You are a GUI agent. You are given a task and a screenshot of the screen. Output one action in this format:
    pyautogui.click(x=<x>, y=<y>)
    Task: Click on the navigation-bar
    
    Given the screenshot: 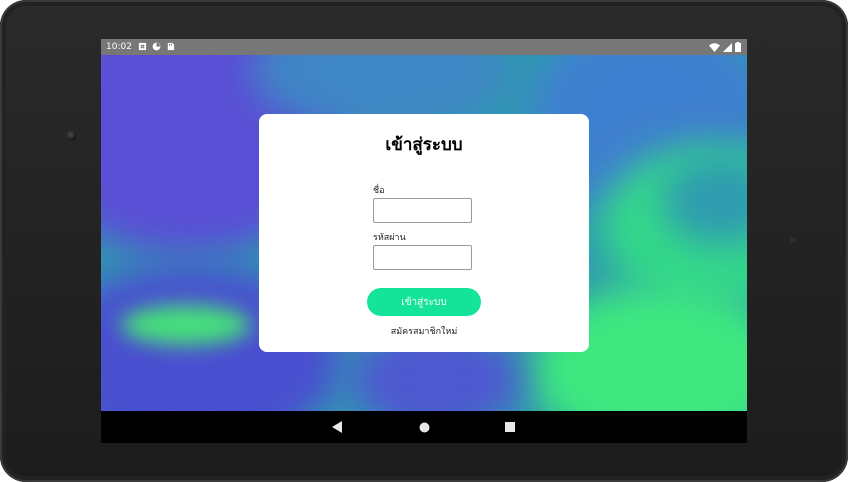 What is the action you would take?
    pyautogui.click(x=424, y=427)
    